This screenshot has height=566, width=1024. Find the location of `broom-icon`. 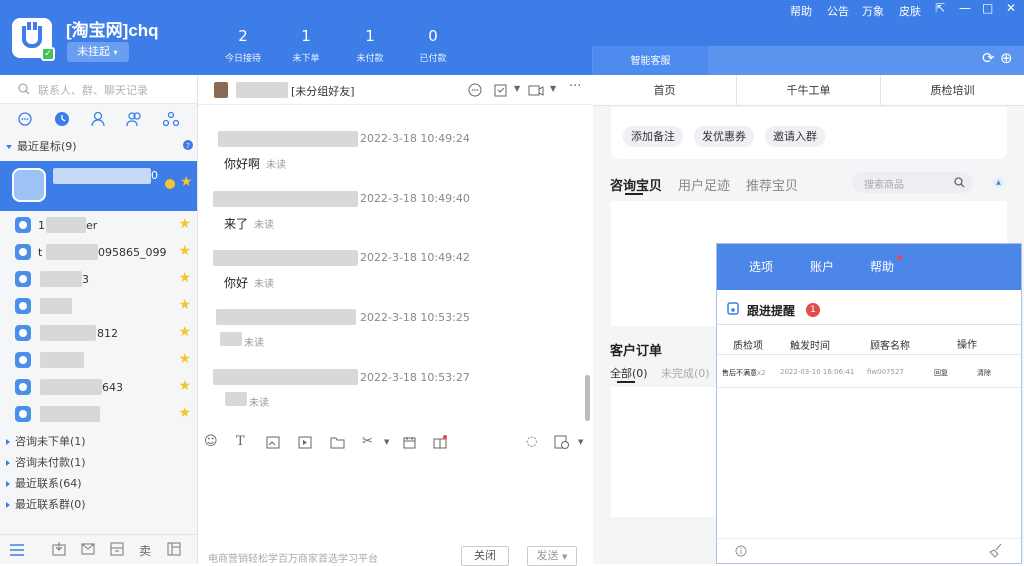

broom-icon is located at coordinates (996, 550).